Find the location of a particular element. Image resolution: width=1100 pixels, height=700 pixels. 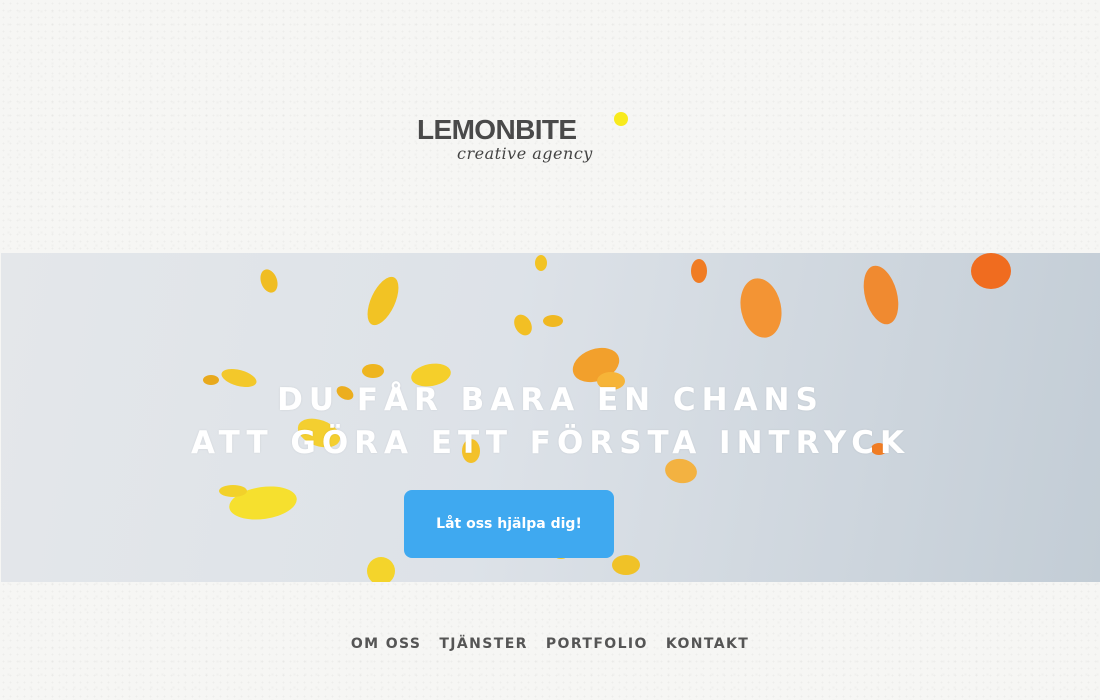

logo-wordmark: LEMONBITE is located at coordinates (497, 129).